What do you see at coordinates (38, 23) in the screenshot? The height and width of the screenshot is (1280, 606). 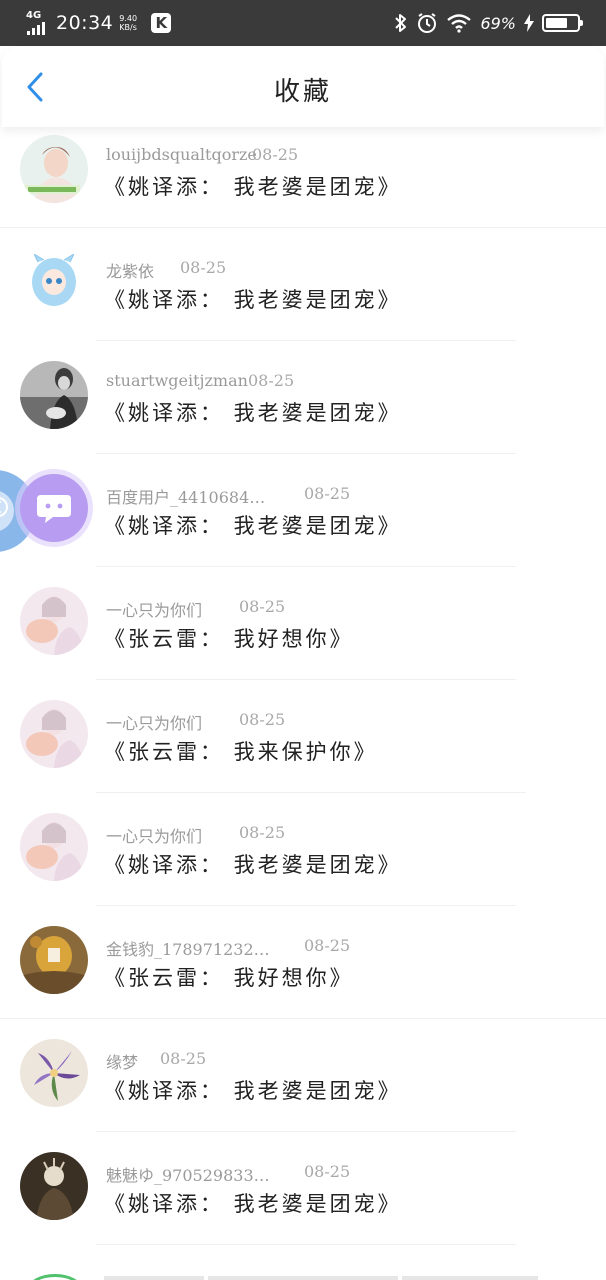 I see `cellular-signal-icon: 4G` at bounding box center [38, 23].